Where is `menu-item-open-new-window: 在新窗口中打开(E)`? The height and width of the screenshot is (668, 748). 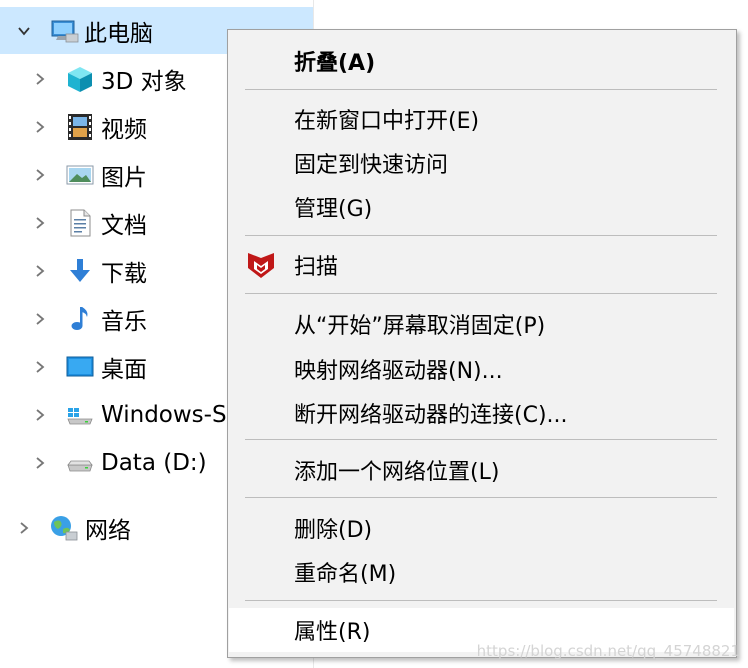 menu-item-open-new-window: 在新窗口中打开(E) is located at coordinates (481, 119).